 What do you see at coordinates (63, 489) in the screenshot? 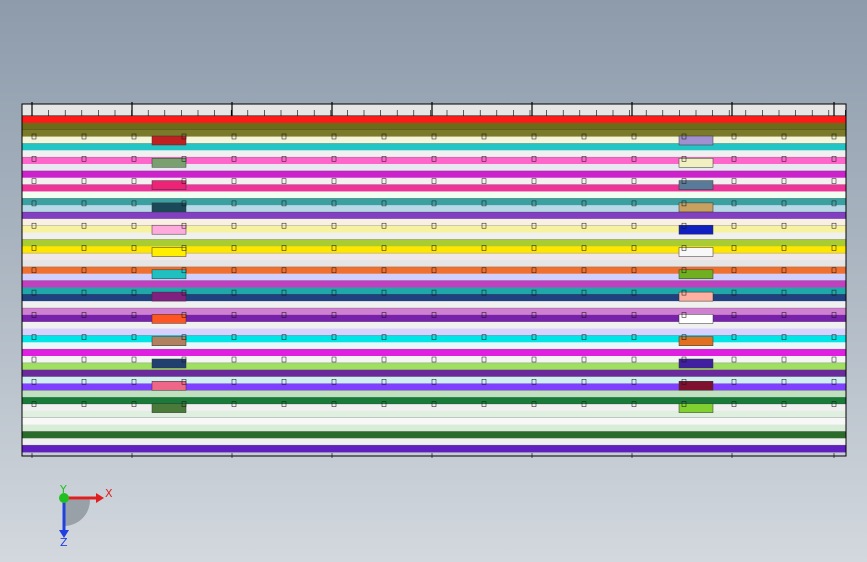
I see `y-axis-label: Y` at bounding box center [63, 489].